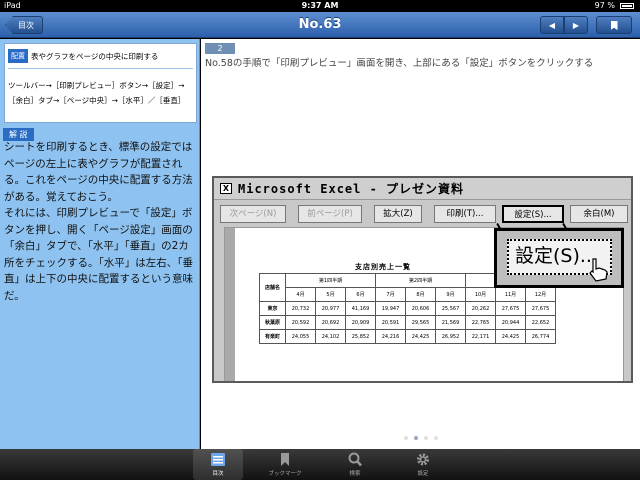 This screenshot has height=480, width=640. I want to click on bookmark-button, so click(614, 25).